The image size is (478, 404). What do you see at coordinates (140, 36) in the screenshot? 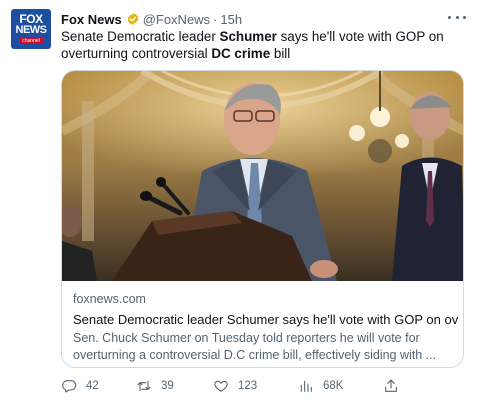
I see `tweet-text-part: Senate Democratic leader` at bounding box center [140, 36].